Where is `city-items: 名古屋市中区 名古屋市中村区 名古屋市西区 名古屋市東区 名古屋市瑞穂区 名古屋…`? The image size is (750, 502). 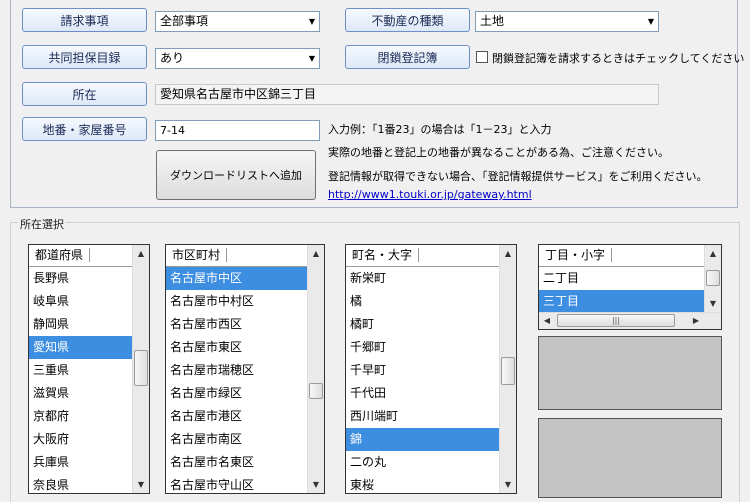 city-items: 名古屋市中区 名古屋市中村区 名古屋市西区 名古屋市東区 名古屋市瑞穂区 名古屋… is located at coordinates (236, 380).